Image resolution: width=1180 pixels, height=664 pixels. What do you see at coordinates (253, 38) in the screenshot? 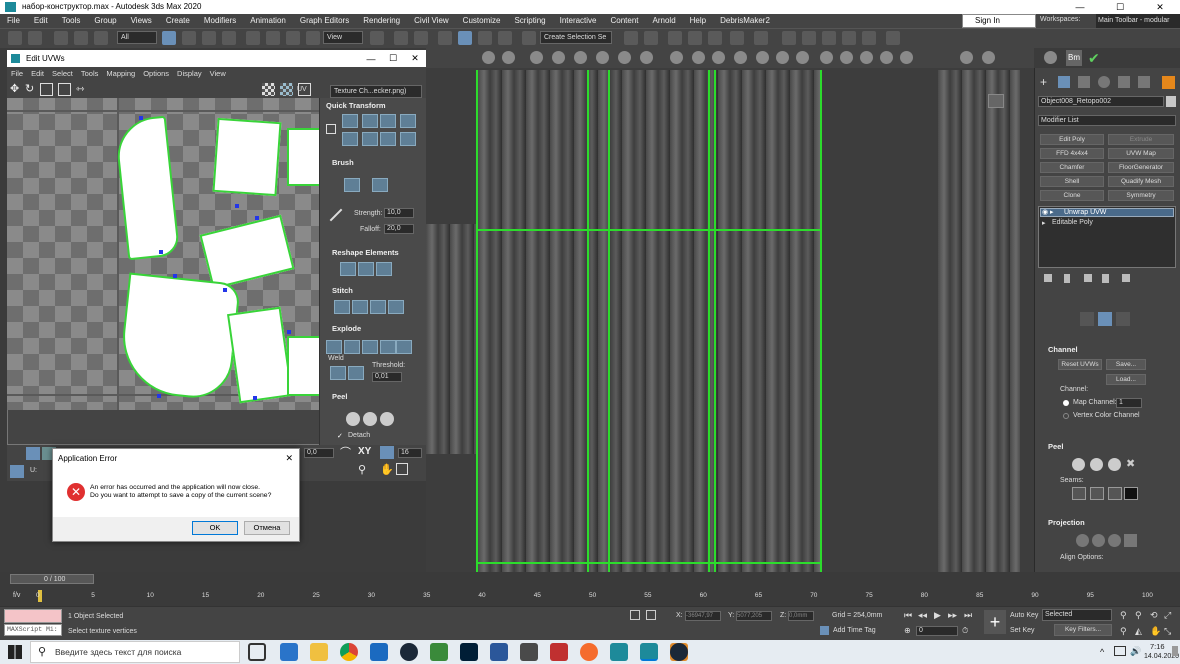
I see `move-icon` at bounding box center [253, 38].